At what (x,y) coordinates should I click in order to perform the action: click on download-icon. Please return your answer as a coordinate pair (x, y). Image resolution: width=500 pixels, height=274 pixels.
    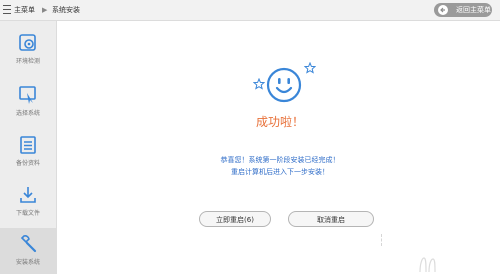
    Looking at the image, I should click on (28, 195).